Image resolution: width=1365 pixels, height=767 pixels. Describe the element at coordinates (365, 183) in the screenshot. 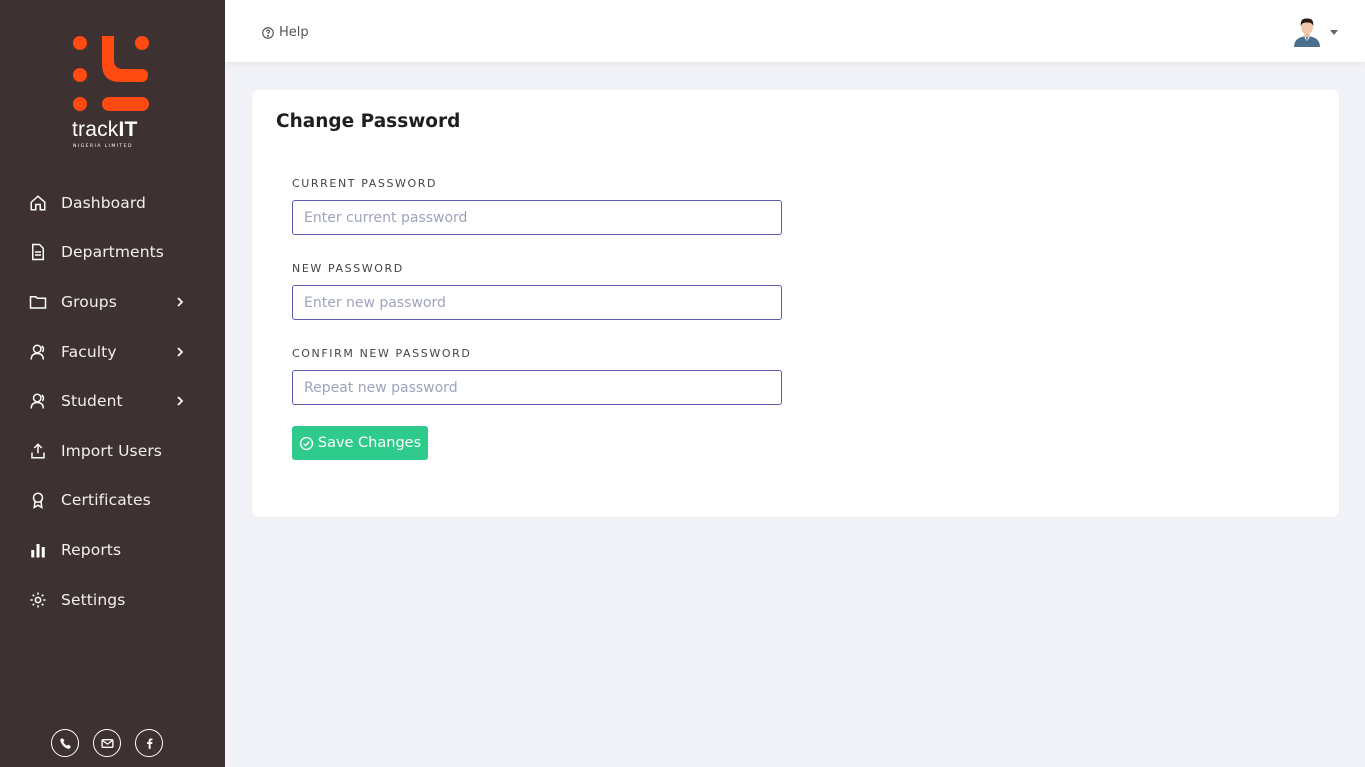

I see `current-password-label: CURRENT PASSWORD` at that location.